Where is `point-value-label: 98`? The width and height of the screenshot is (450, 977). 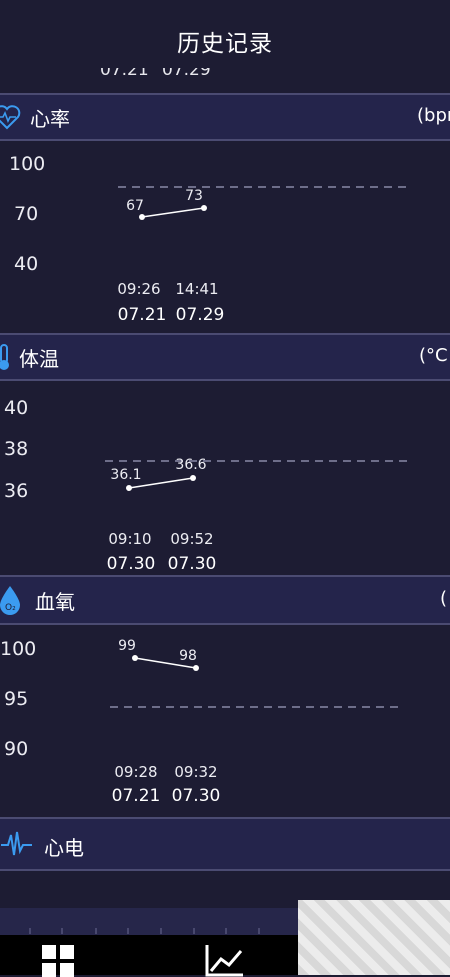
point-value-label: 98 is located at coordinates (188, 656).